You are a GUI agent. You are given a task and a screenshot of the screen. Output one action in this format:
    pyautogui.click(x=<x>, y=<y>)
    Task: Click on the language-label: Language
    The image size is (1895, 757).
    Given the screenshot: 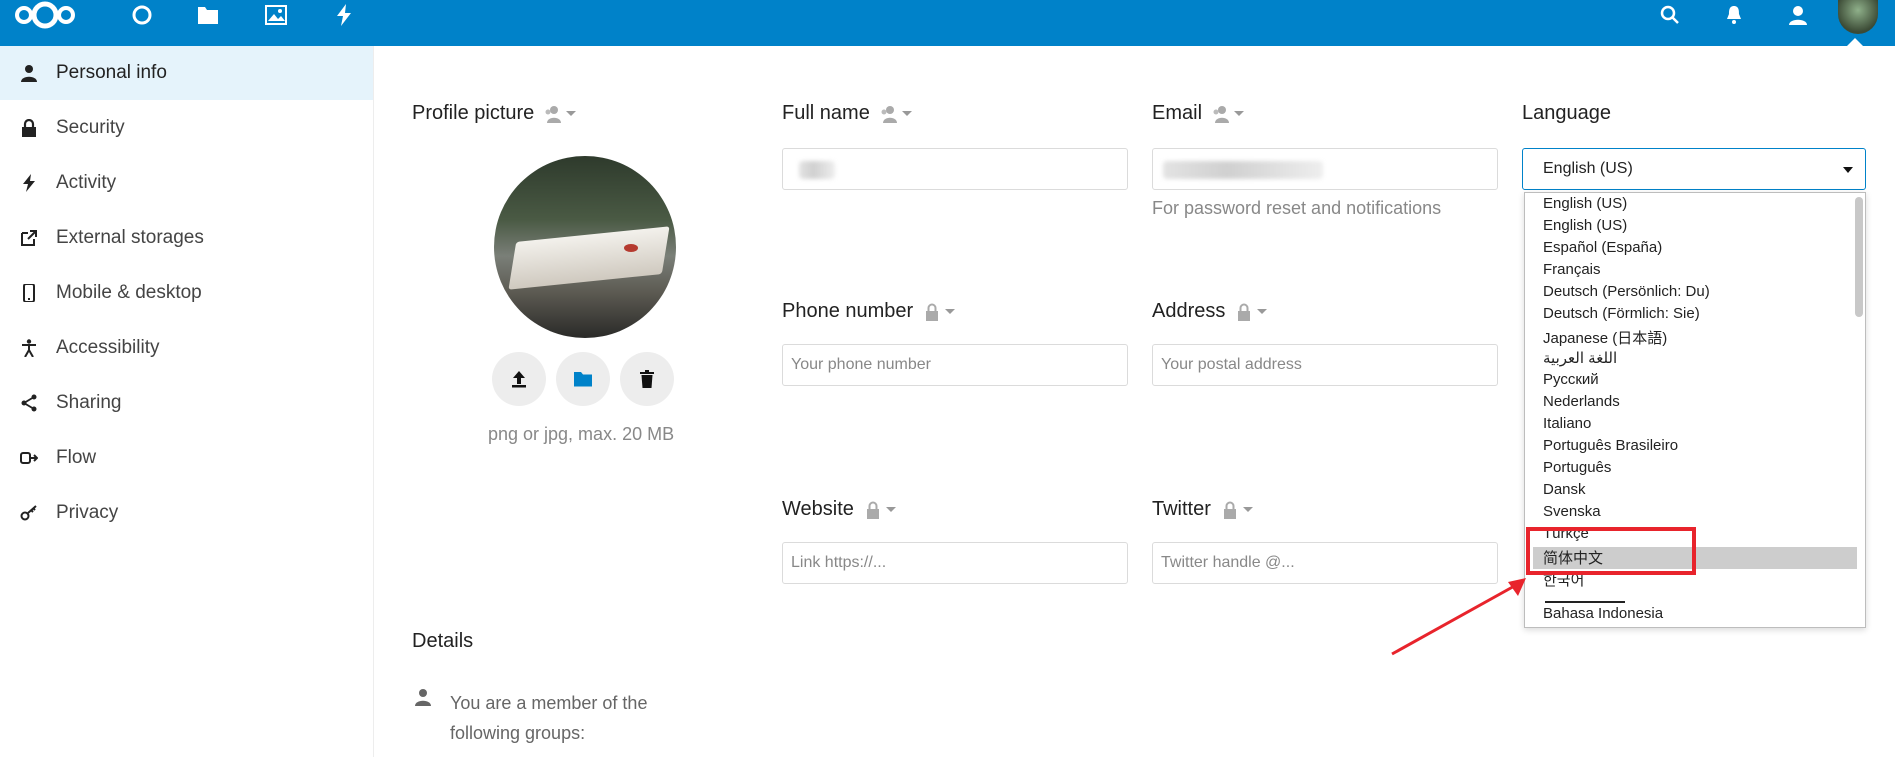 What is the action you would take?
    pyautogui.click(x=1566, y=113)
    